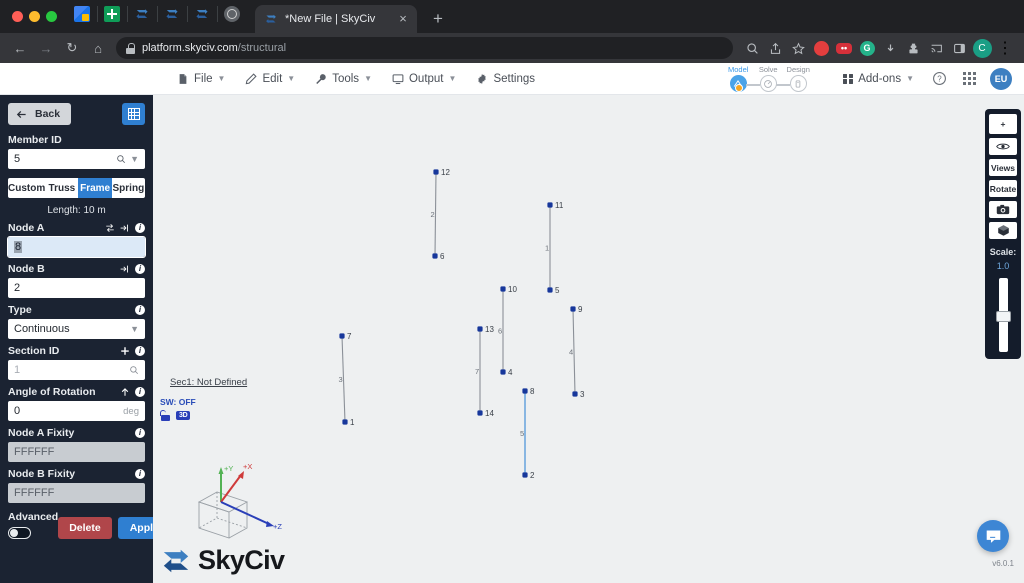 The image size is (1024, 583). I want to click on menu-file: File ▼, so click(201, 79).